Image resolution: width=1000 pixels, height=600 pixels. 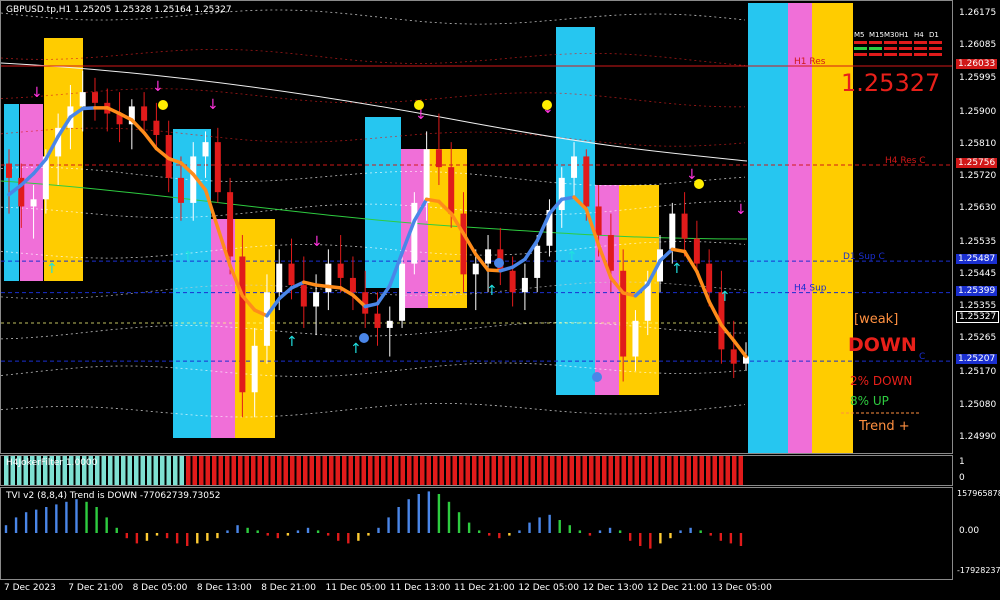 I want to click on price-tick: 1.24990, so click(x=978, y=436).